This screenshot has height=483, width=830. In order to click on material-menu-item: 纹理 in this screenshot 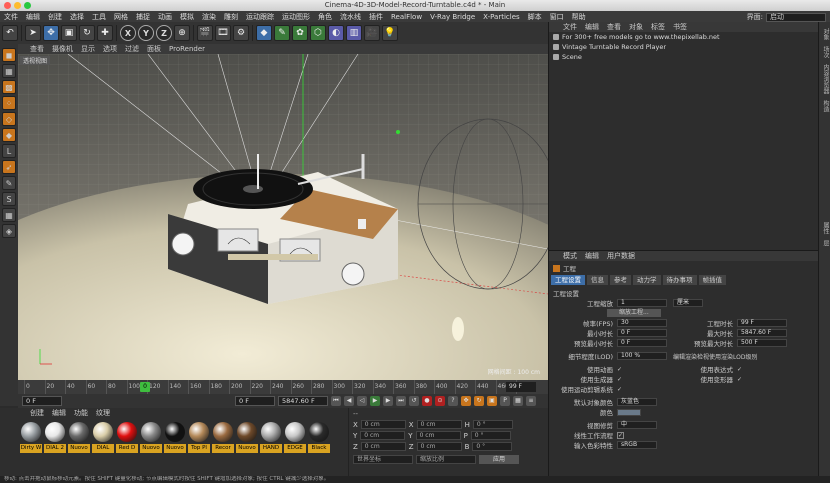, I will do `click(103, 413)`.